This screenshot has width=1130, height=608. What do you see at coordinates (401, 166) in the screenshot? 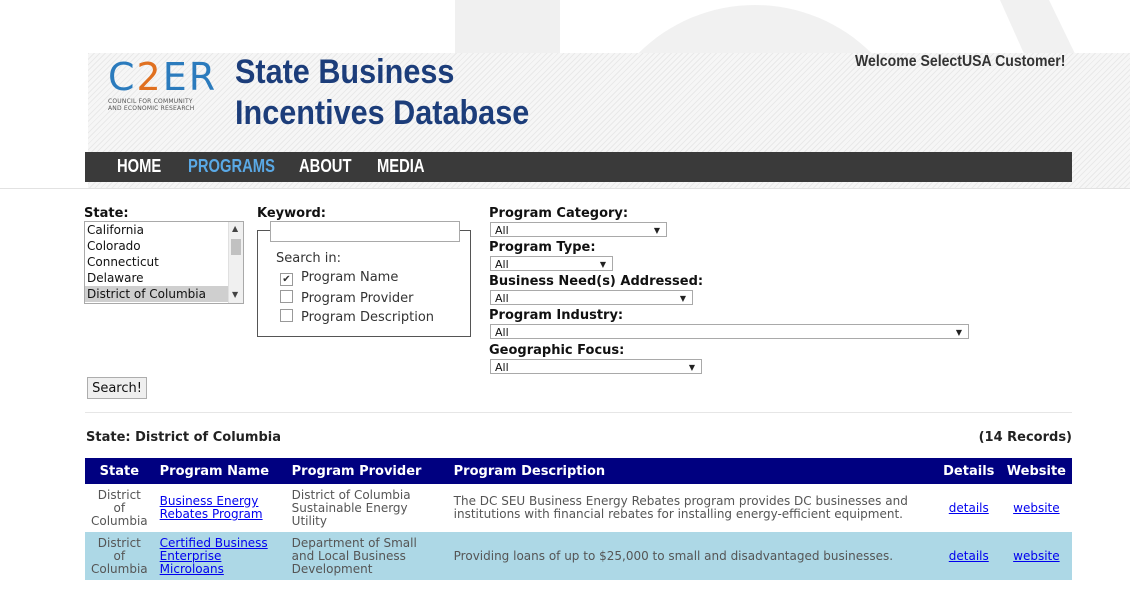
I see `nav-media: MEDIA` at bounding box center [401, 166].